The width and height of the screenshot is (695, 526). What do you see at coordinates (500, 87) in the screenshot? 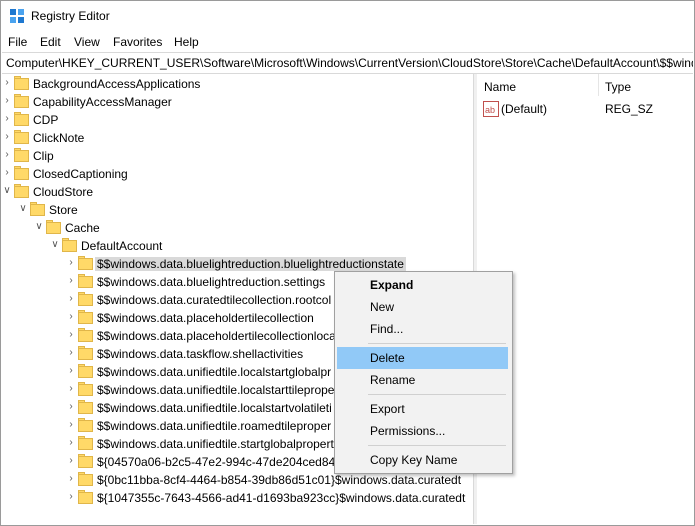
I see `column-header-name: Name` at bounding box center [500, 87].